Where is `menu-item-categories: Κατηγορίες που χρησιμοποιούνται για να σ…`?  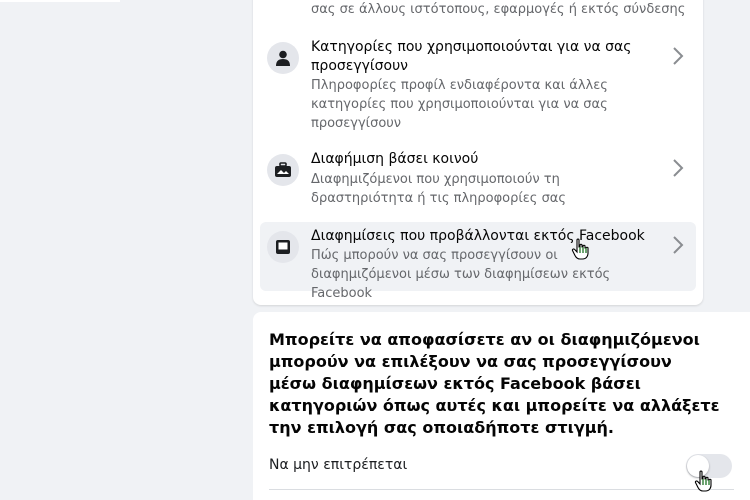
menu-item-categories: Κατηγορίες που χρησιμοποιούνται για να σ… is located at coordinates (478, 83).